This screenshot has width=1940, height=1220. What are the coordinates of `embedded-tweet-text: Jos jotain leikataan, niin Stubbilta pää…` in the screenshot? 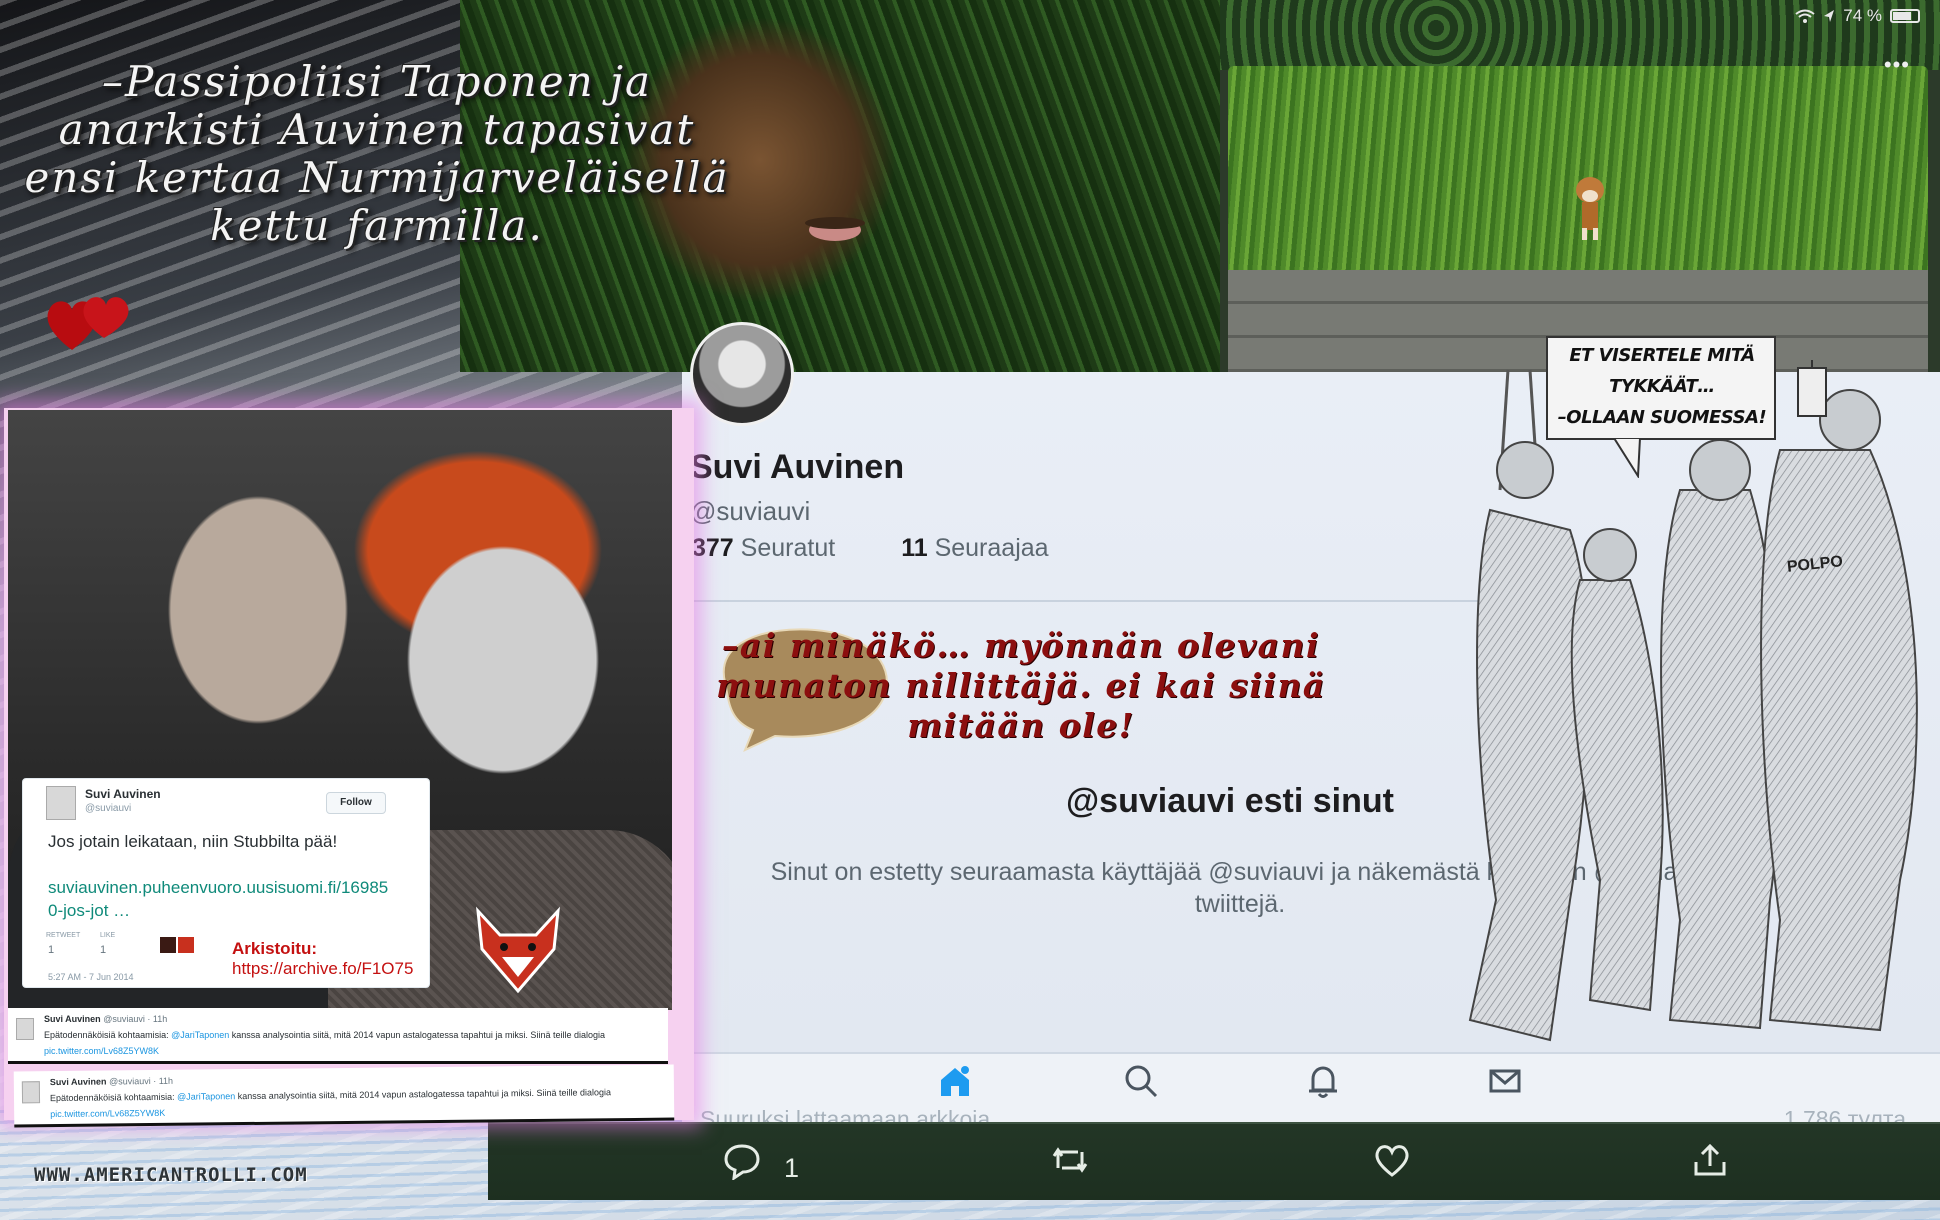 It's located at (193, 841).